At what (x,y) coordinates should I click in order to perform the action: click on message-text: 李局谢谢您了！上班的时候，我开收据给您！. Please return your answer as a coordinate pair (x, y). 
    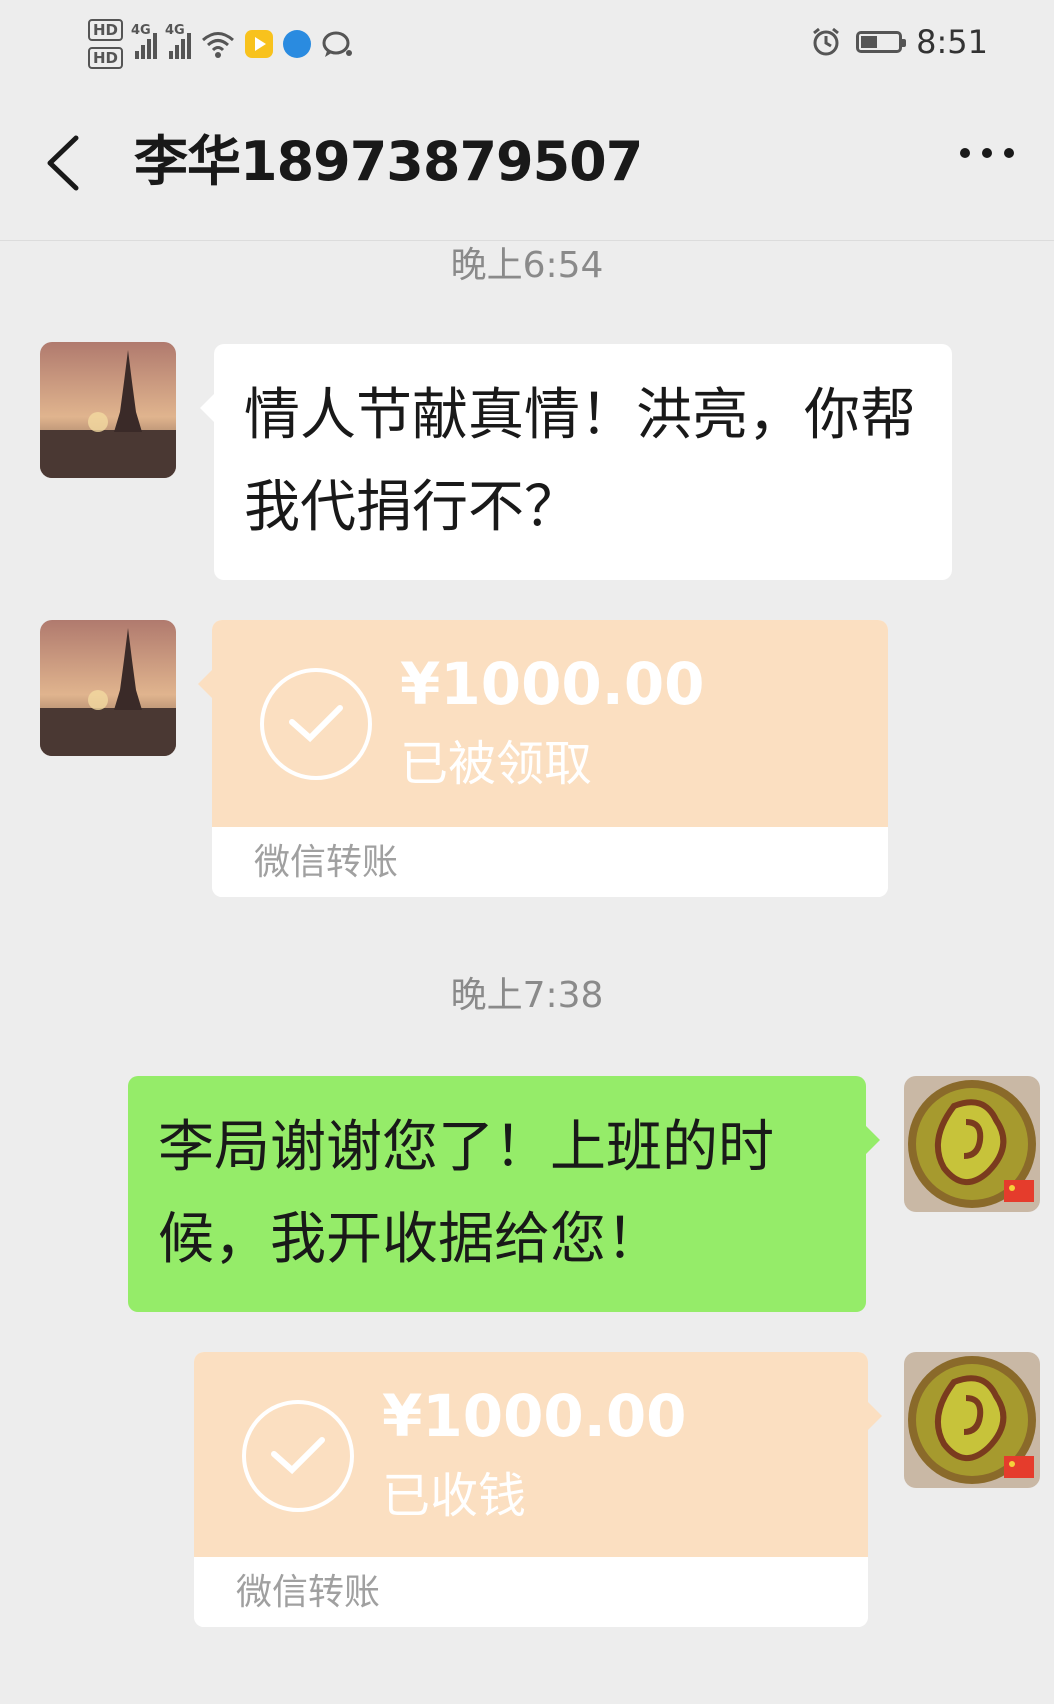
    Looking at the image, I should click on (466, 1193).